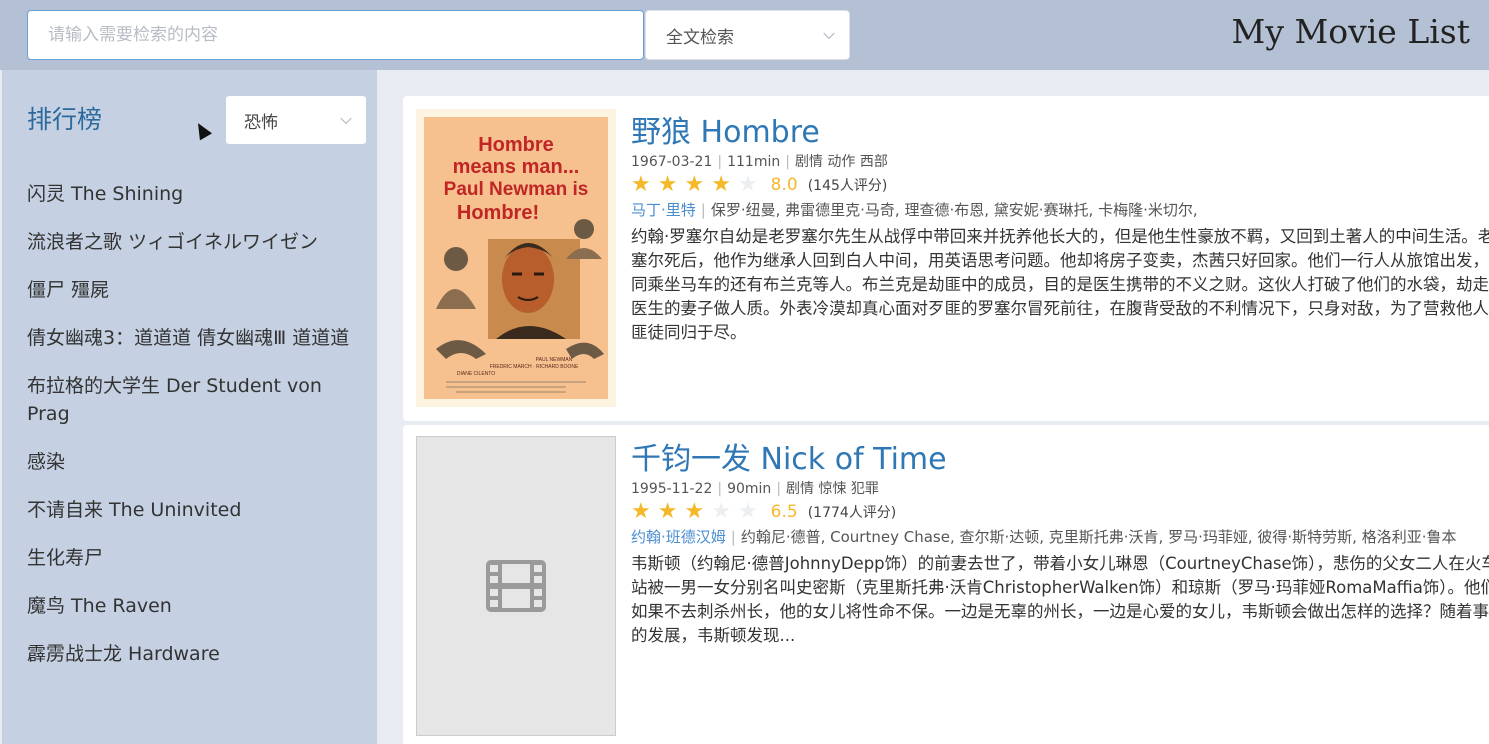 The image size is (1489, 744). What do you see at coordinates (194, 290) in the screenshot?
I see `ranking-item: 僵尸 殭屍` at bounding box center [194, 290].